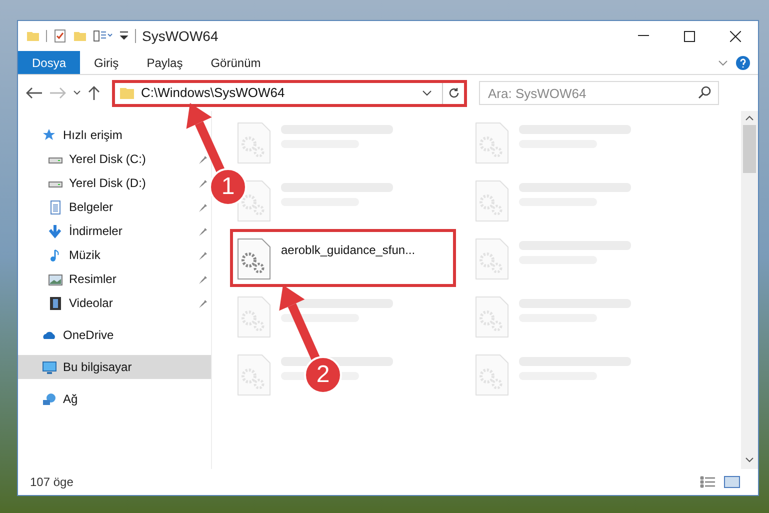 The height and width of the screenshot is (513, 769). Describe the element at coordinates (114, 255) in the screenshot. I see `nav-item: Müzik` at that location.